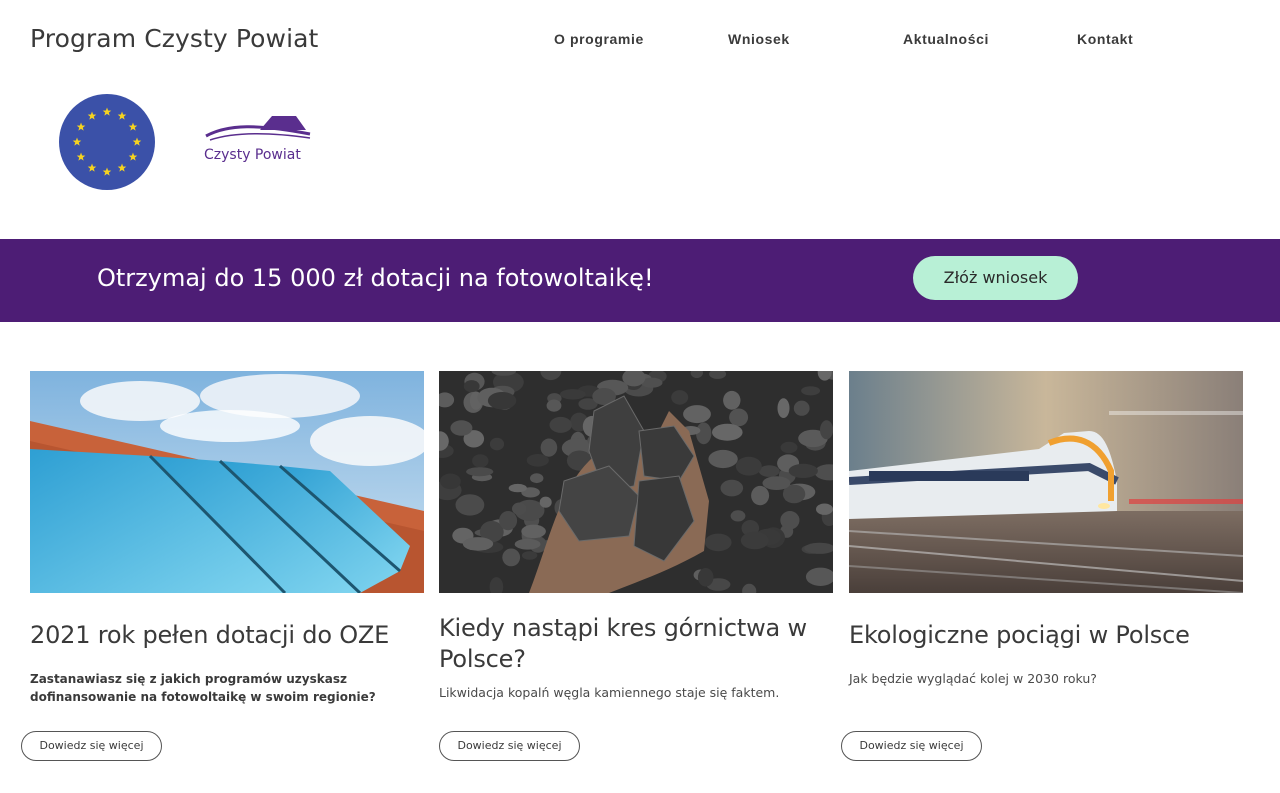 The height and width of the screenshot is (793, 1280). Describe the element at coordinates (946, 39) in the screenshot. I see `nav-aktualnosci: Aktualności` at that location.